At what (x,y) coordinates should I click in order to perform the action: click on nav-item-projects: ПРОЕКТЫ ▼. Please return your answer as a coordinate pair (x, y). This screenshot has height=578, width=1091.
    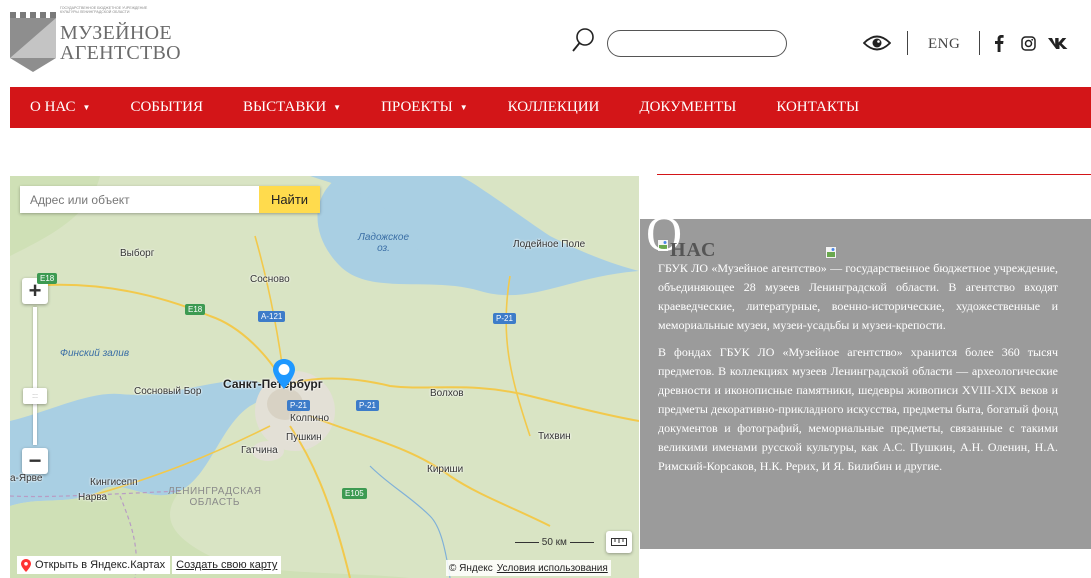
    Looking at the image, I should click on (424, 107).